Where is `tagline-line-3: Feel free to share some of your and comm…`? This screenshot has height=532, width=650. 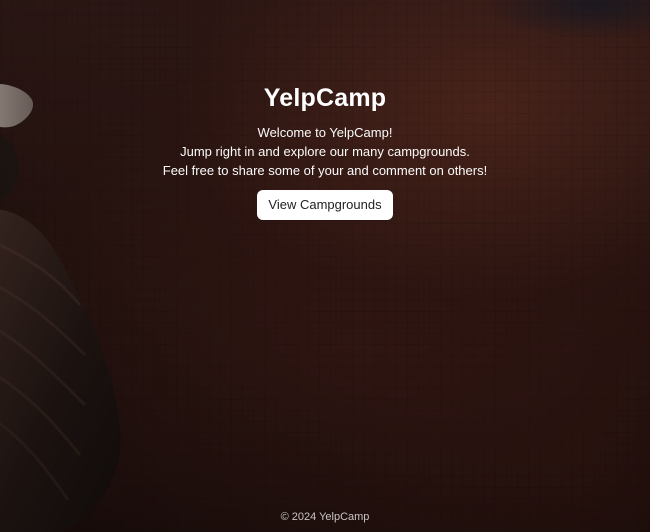
tagline-line-3: Feel free to share some of your and comm… is located at coordinates (325, 170).